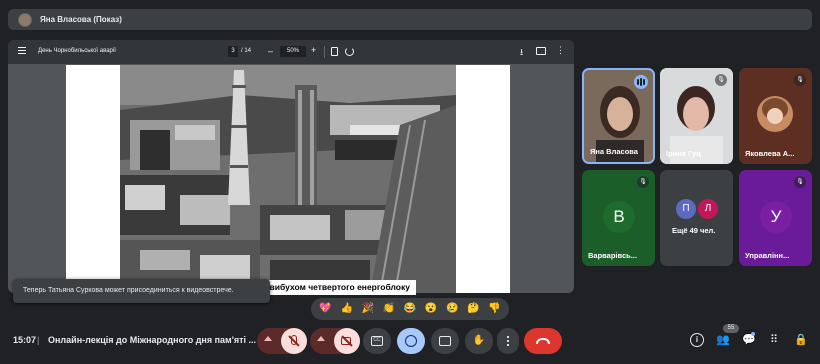 This screenshot has height=364, width=820. I want to click on captions-button: CC, so click(377, 341).